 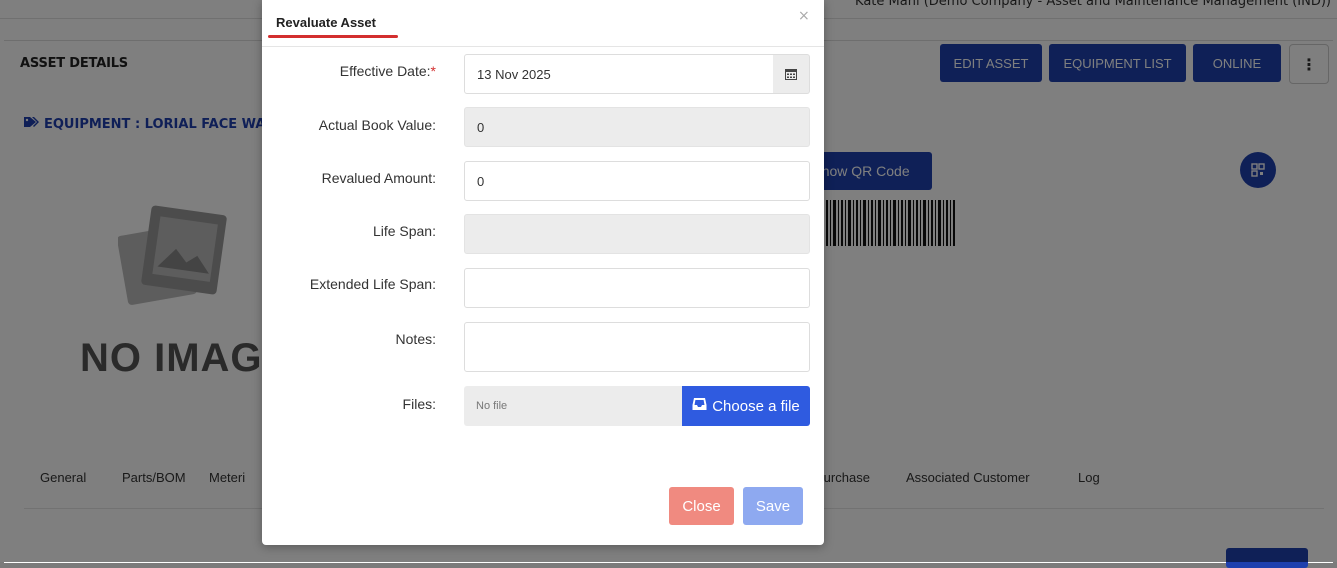 What do you see at coordinates (378, 178) in the screenshot?
I see `revalued-amount-label: Revalued Amount:` at bounding box center [378, 178].